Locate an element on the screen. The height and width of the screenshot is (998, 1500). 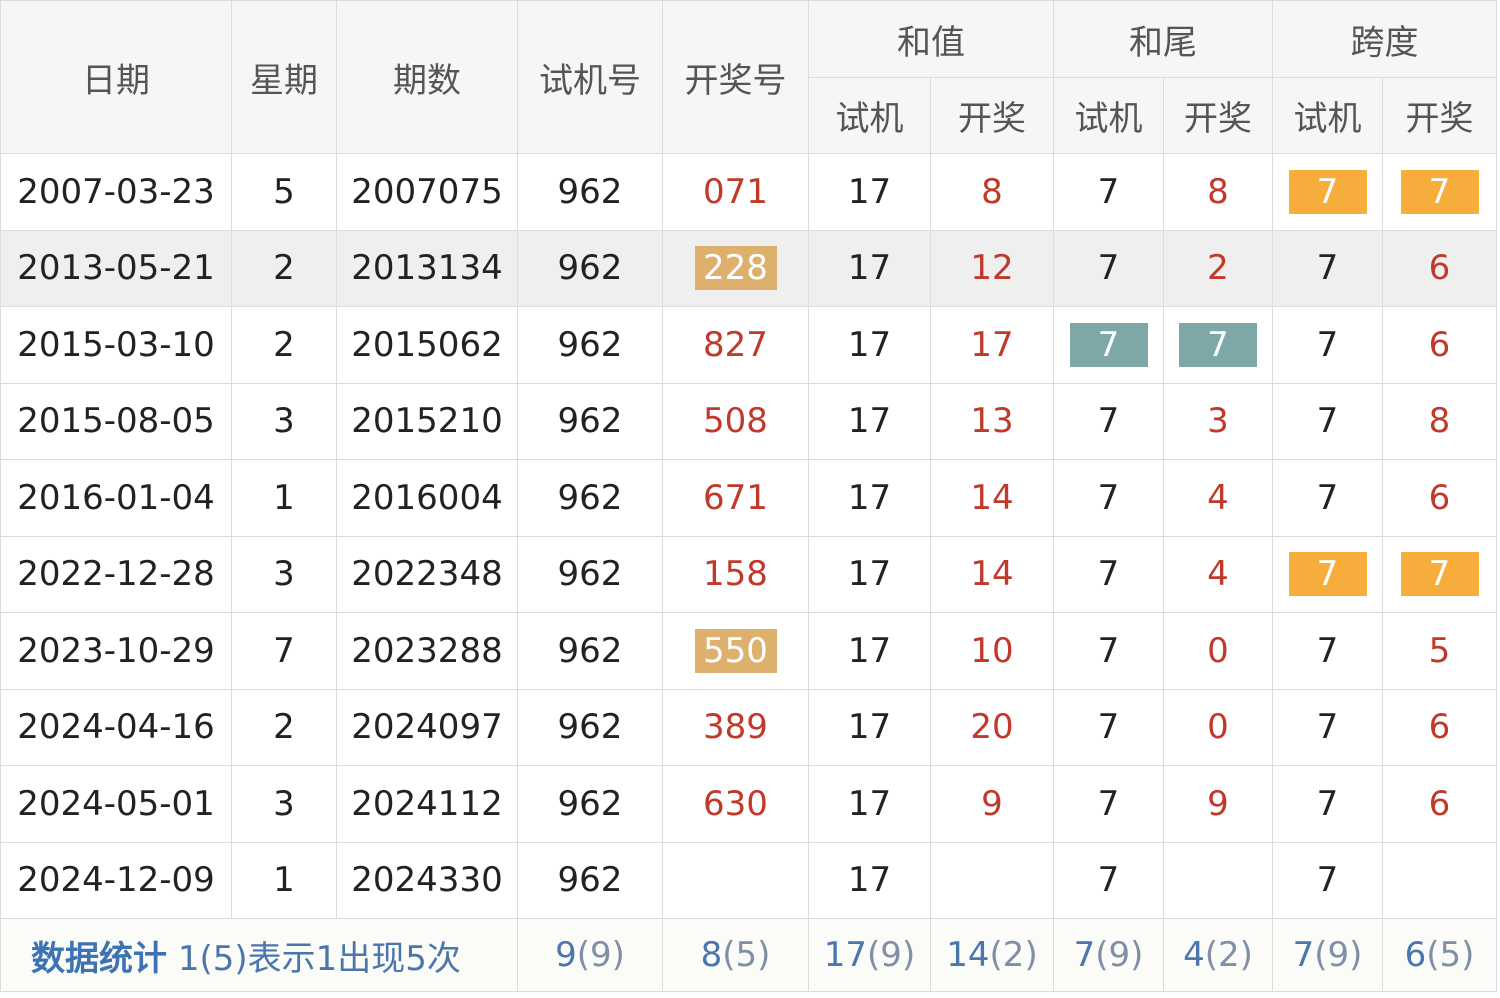
col-header-tail-test: 试机 is located at coordinates (1108, 115).